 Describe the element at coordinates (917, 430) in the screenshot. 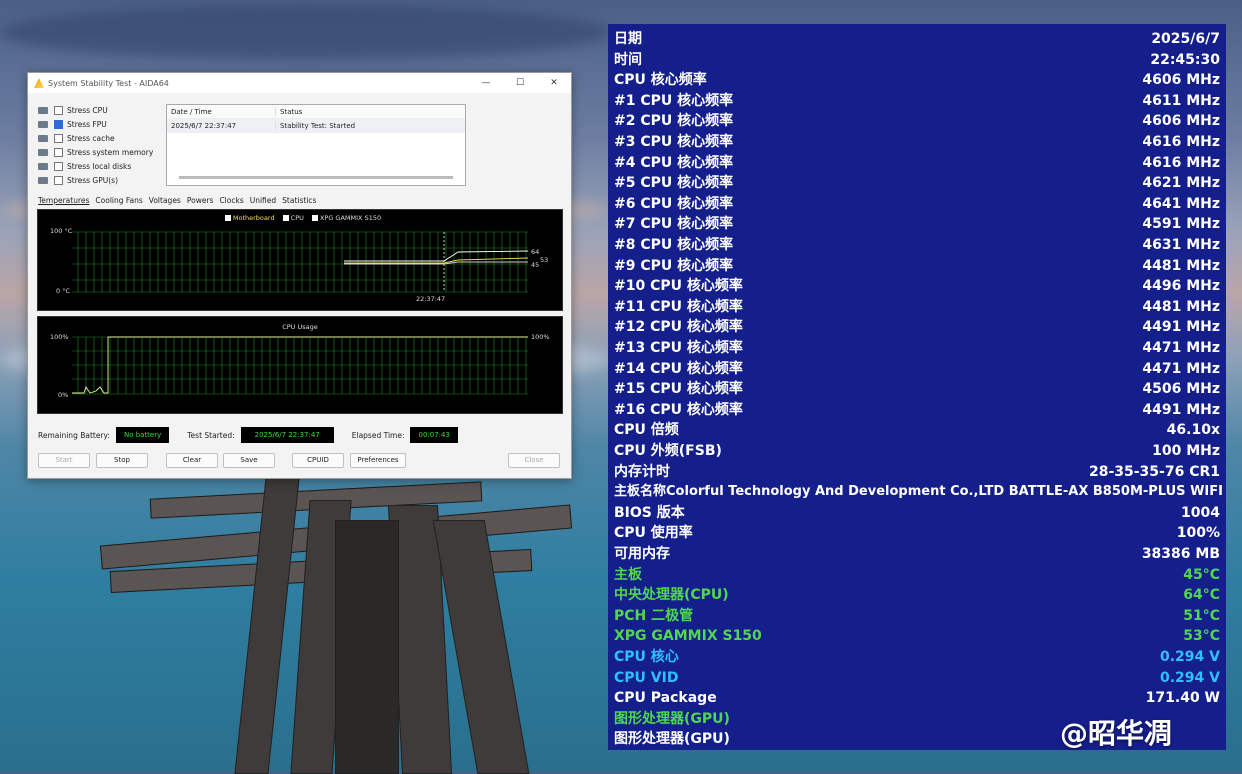

I see `osd-row: CPU 倍频 46.10x` at that location.